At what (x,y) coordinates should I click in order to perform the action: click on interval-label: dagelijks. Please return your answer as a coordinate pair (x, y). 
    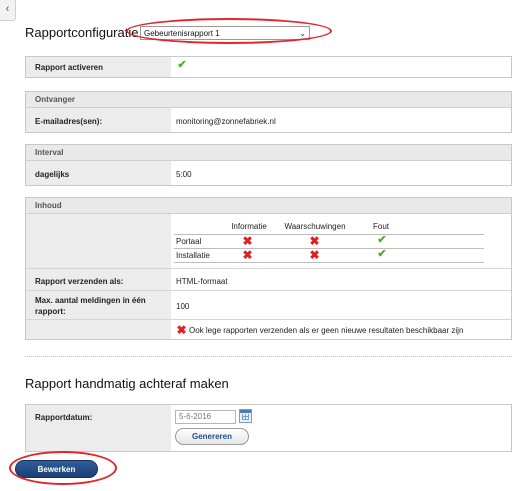
    Looking at the image, I should click on (52, 174).